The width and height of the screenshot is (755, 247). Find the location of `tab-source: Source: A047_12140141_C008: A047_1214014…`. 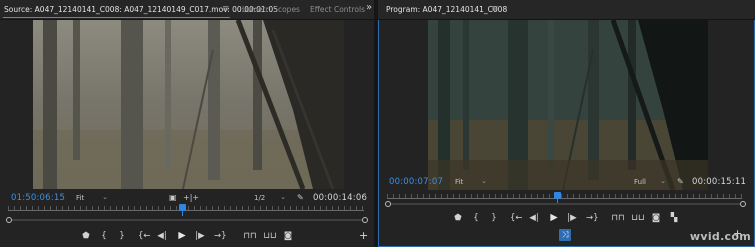

tab-source: Source: A047_12140141_C008: A047_1214014… is located at coordinates (141, 9).